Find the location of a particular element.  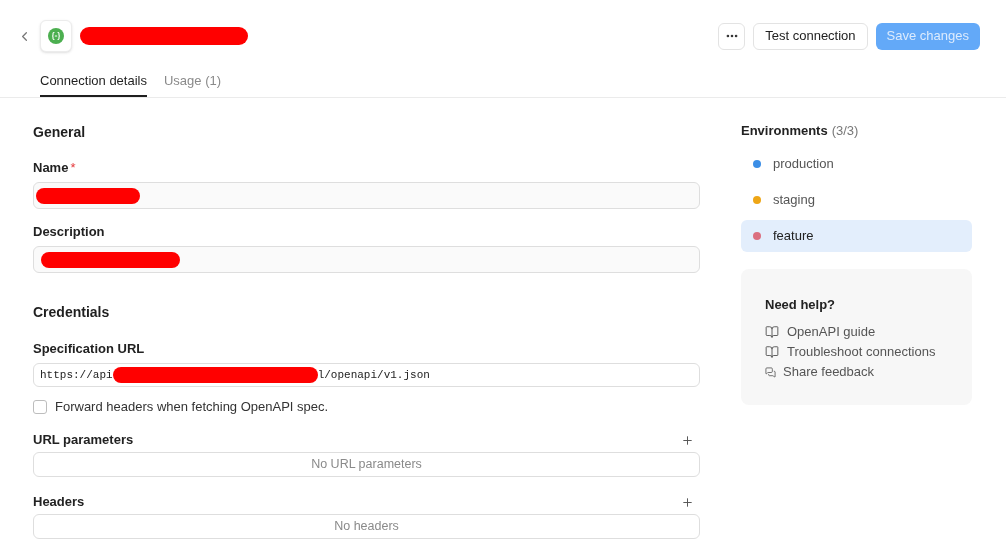

section-heading: General is located at coordinates (60, 132).